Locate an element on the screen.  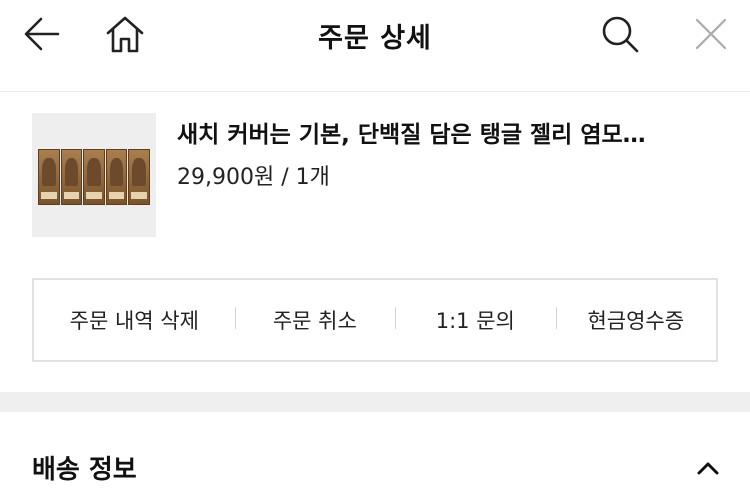
chevron-up-icon is located at coordinates (708, 468).